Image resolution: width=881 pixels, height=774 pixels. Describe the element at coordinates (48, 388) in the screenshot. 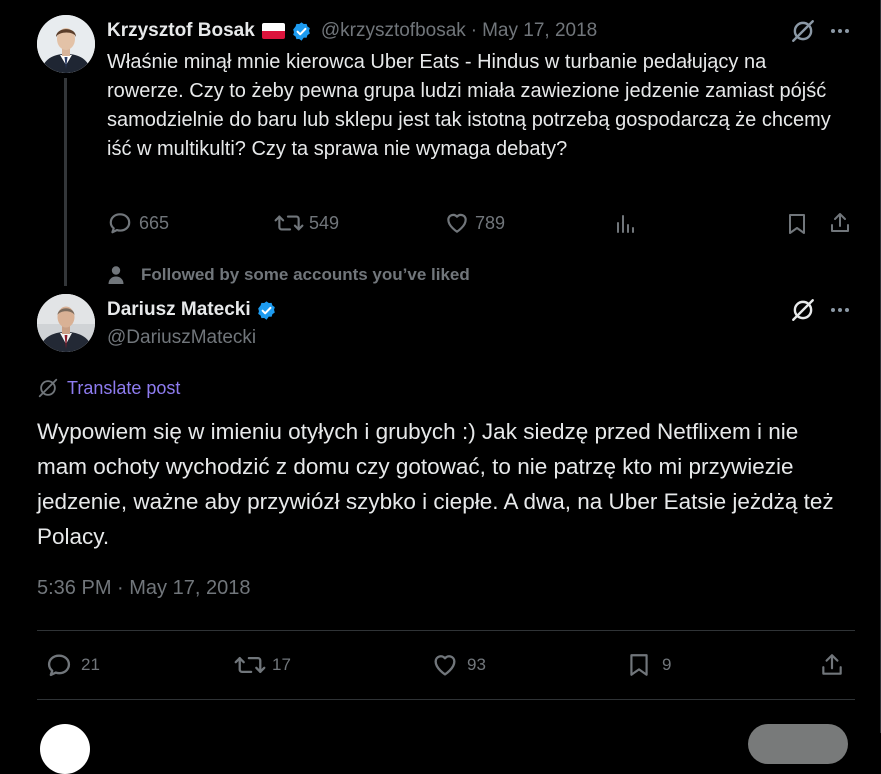

I see `translate-icon` at that location.